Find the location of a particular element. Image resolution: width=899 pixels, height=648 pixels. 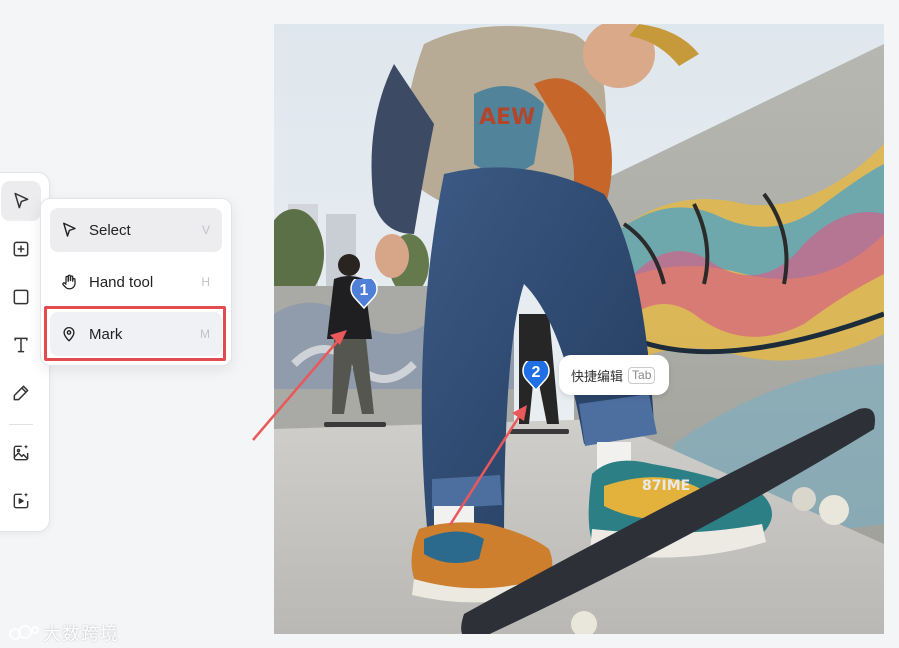

text-tool-button is located at coordinates (21, 345).